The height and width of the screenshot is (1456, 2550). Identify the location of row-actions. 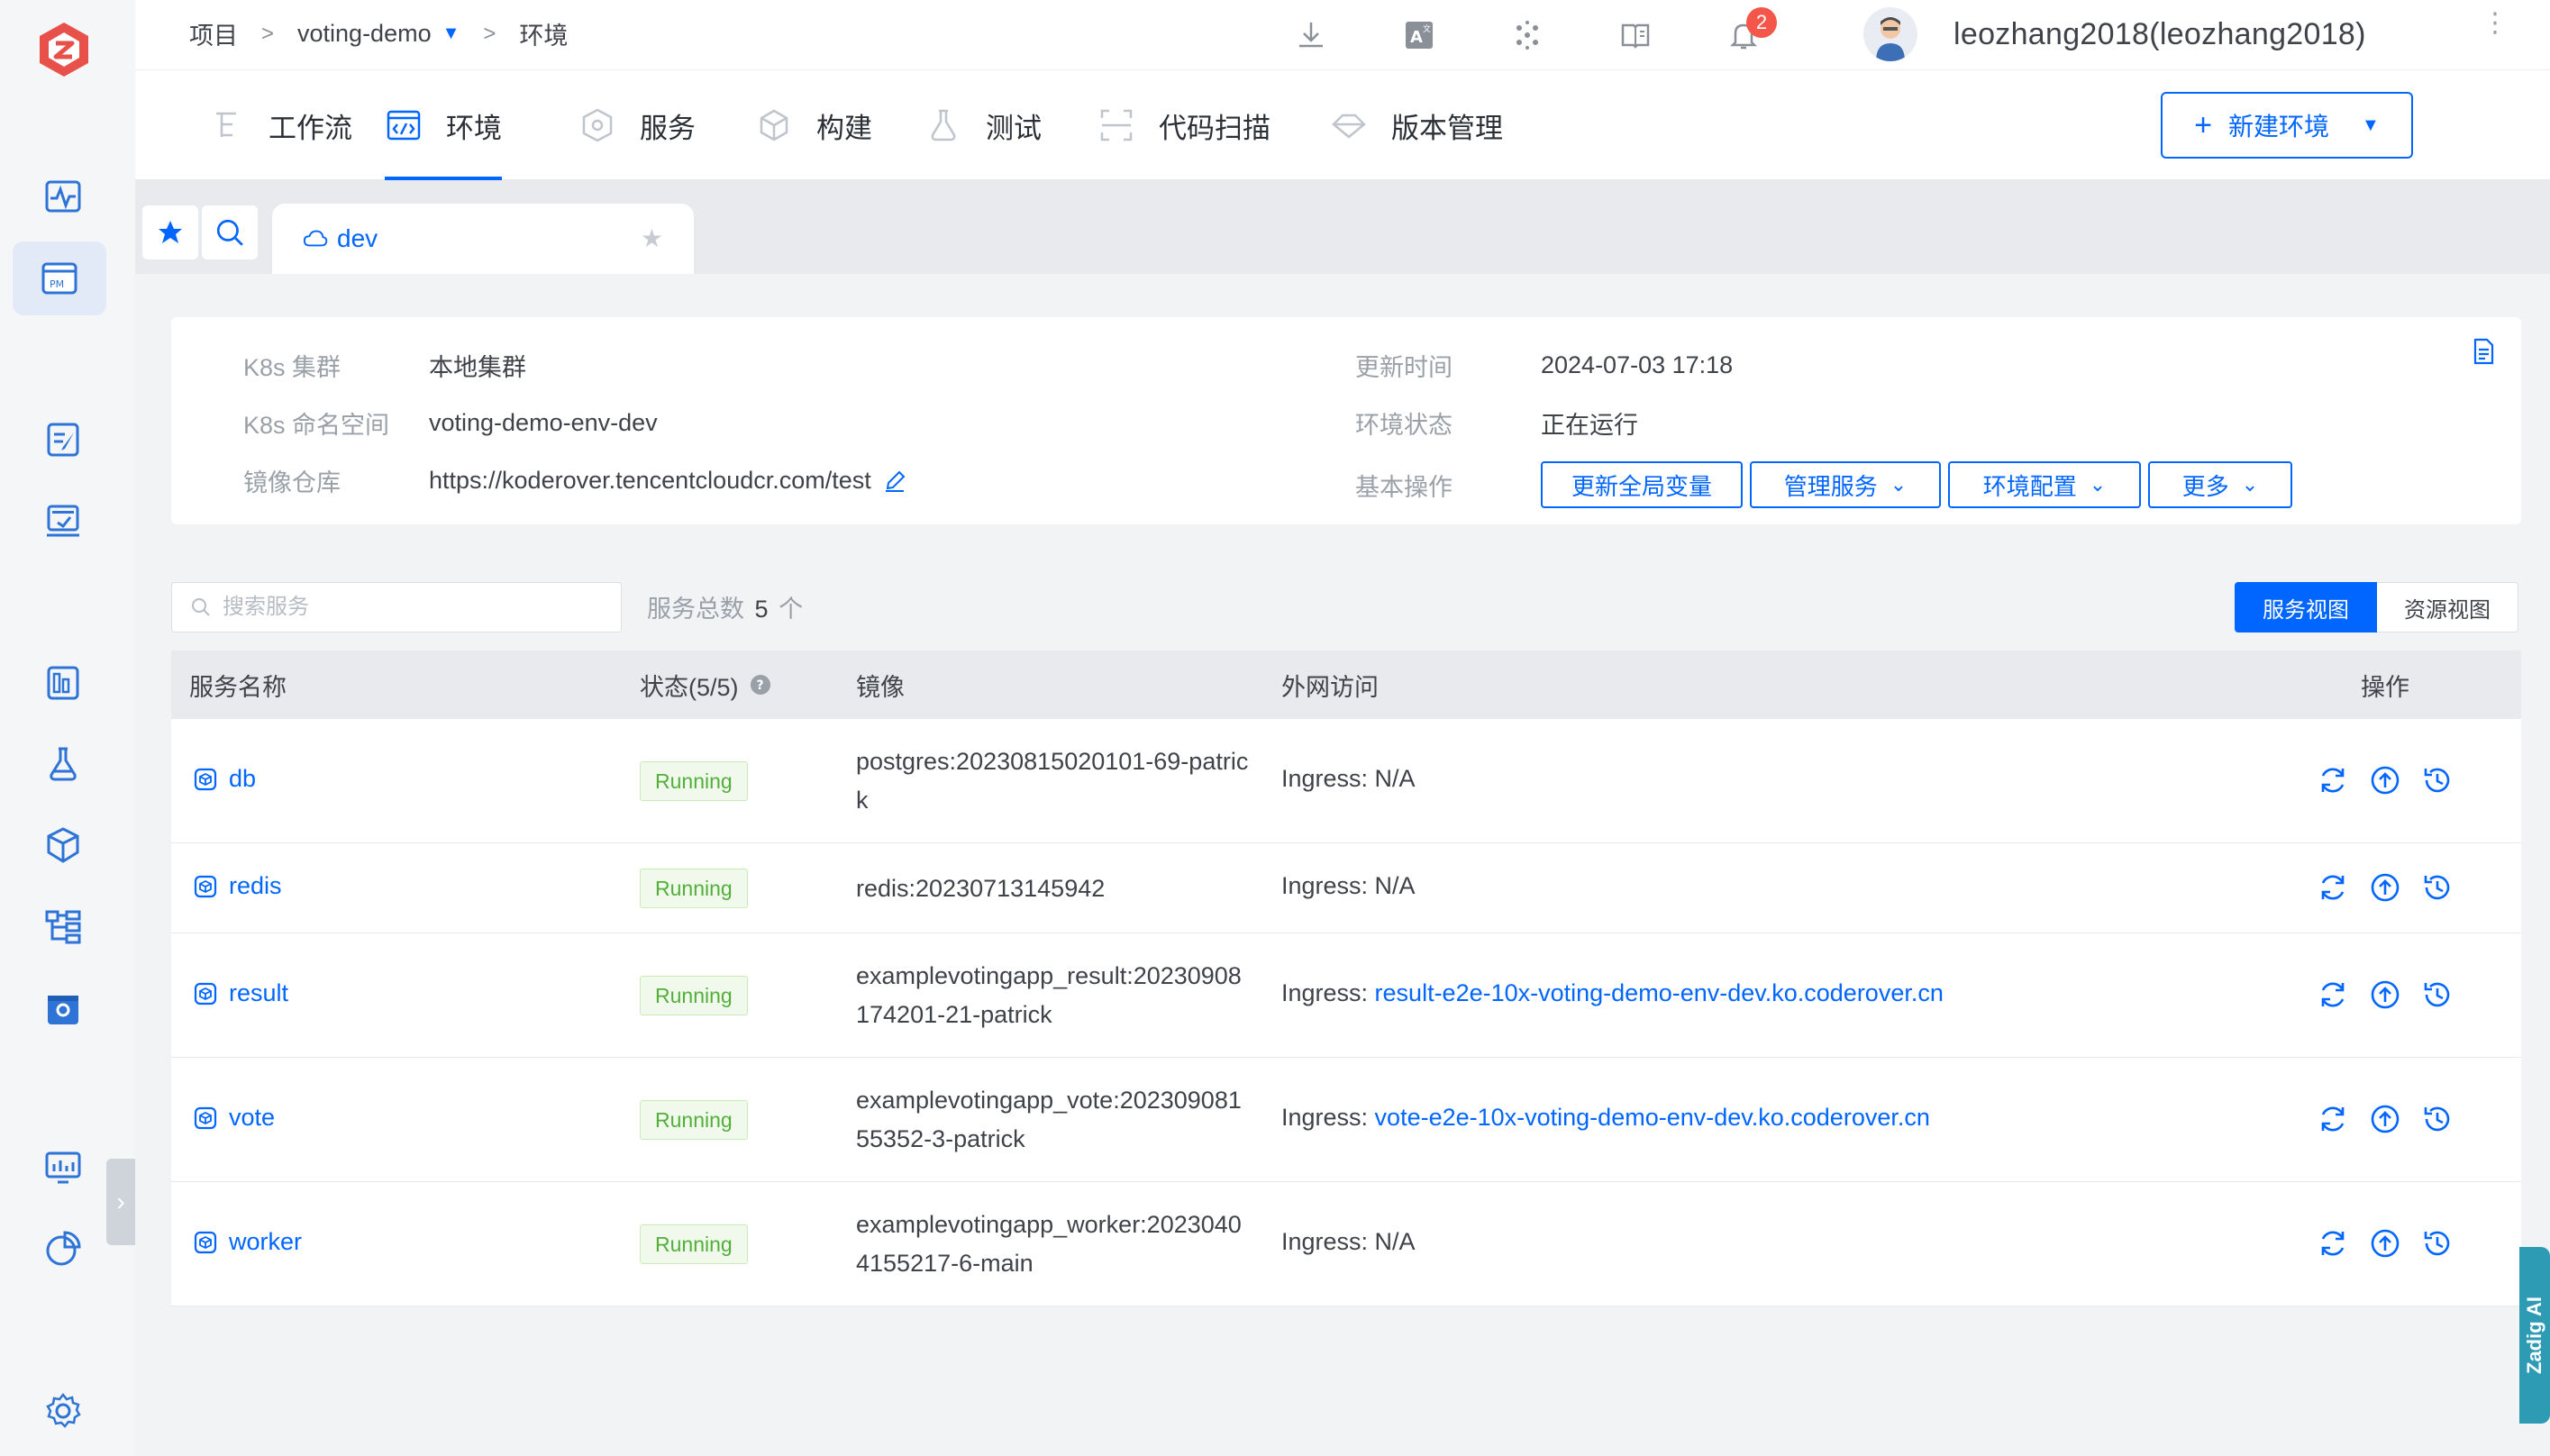
(2385, 780).